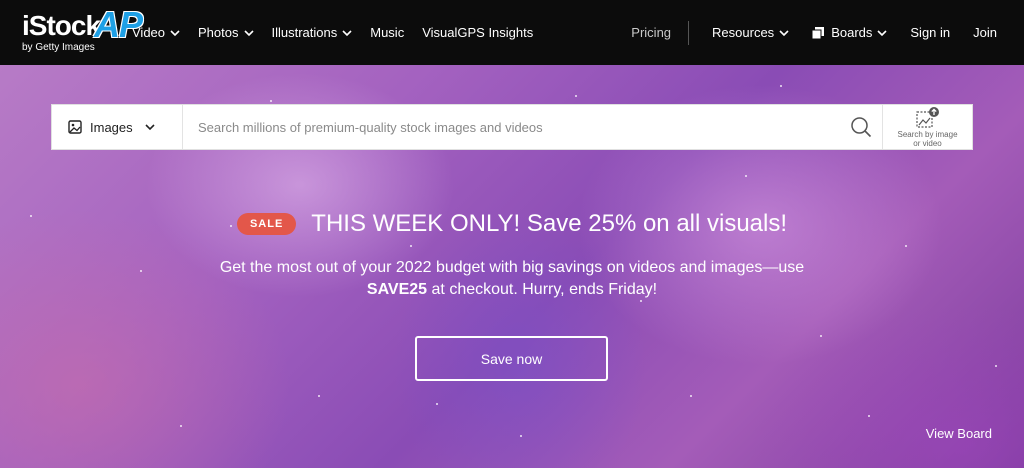 This screenshot has height=468, width=1024. I want to click on logo-wordmark: iStock, so click(61, 25).